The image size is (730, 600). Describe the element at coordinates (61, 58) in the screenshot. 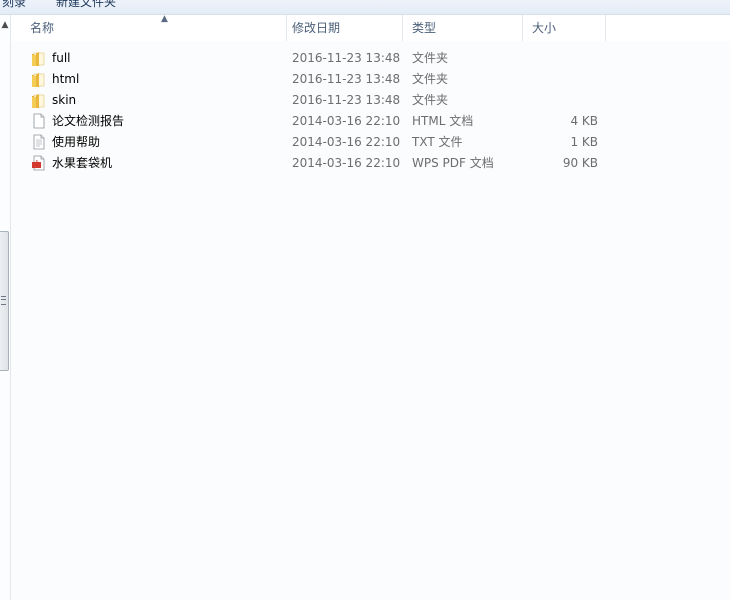

I see `file-name: full` at that location.